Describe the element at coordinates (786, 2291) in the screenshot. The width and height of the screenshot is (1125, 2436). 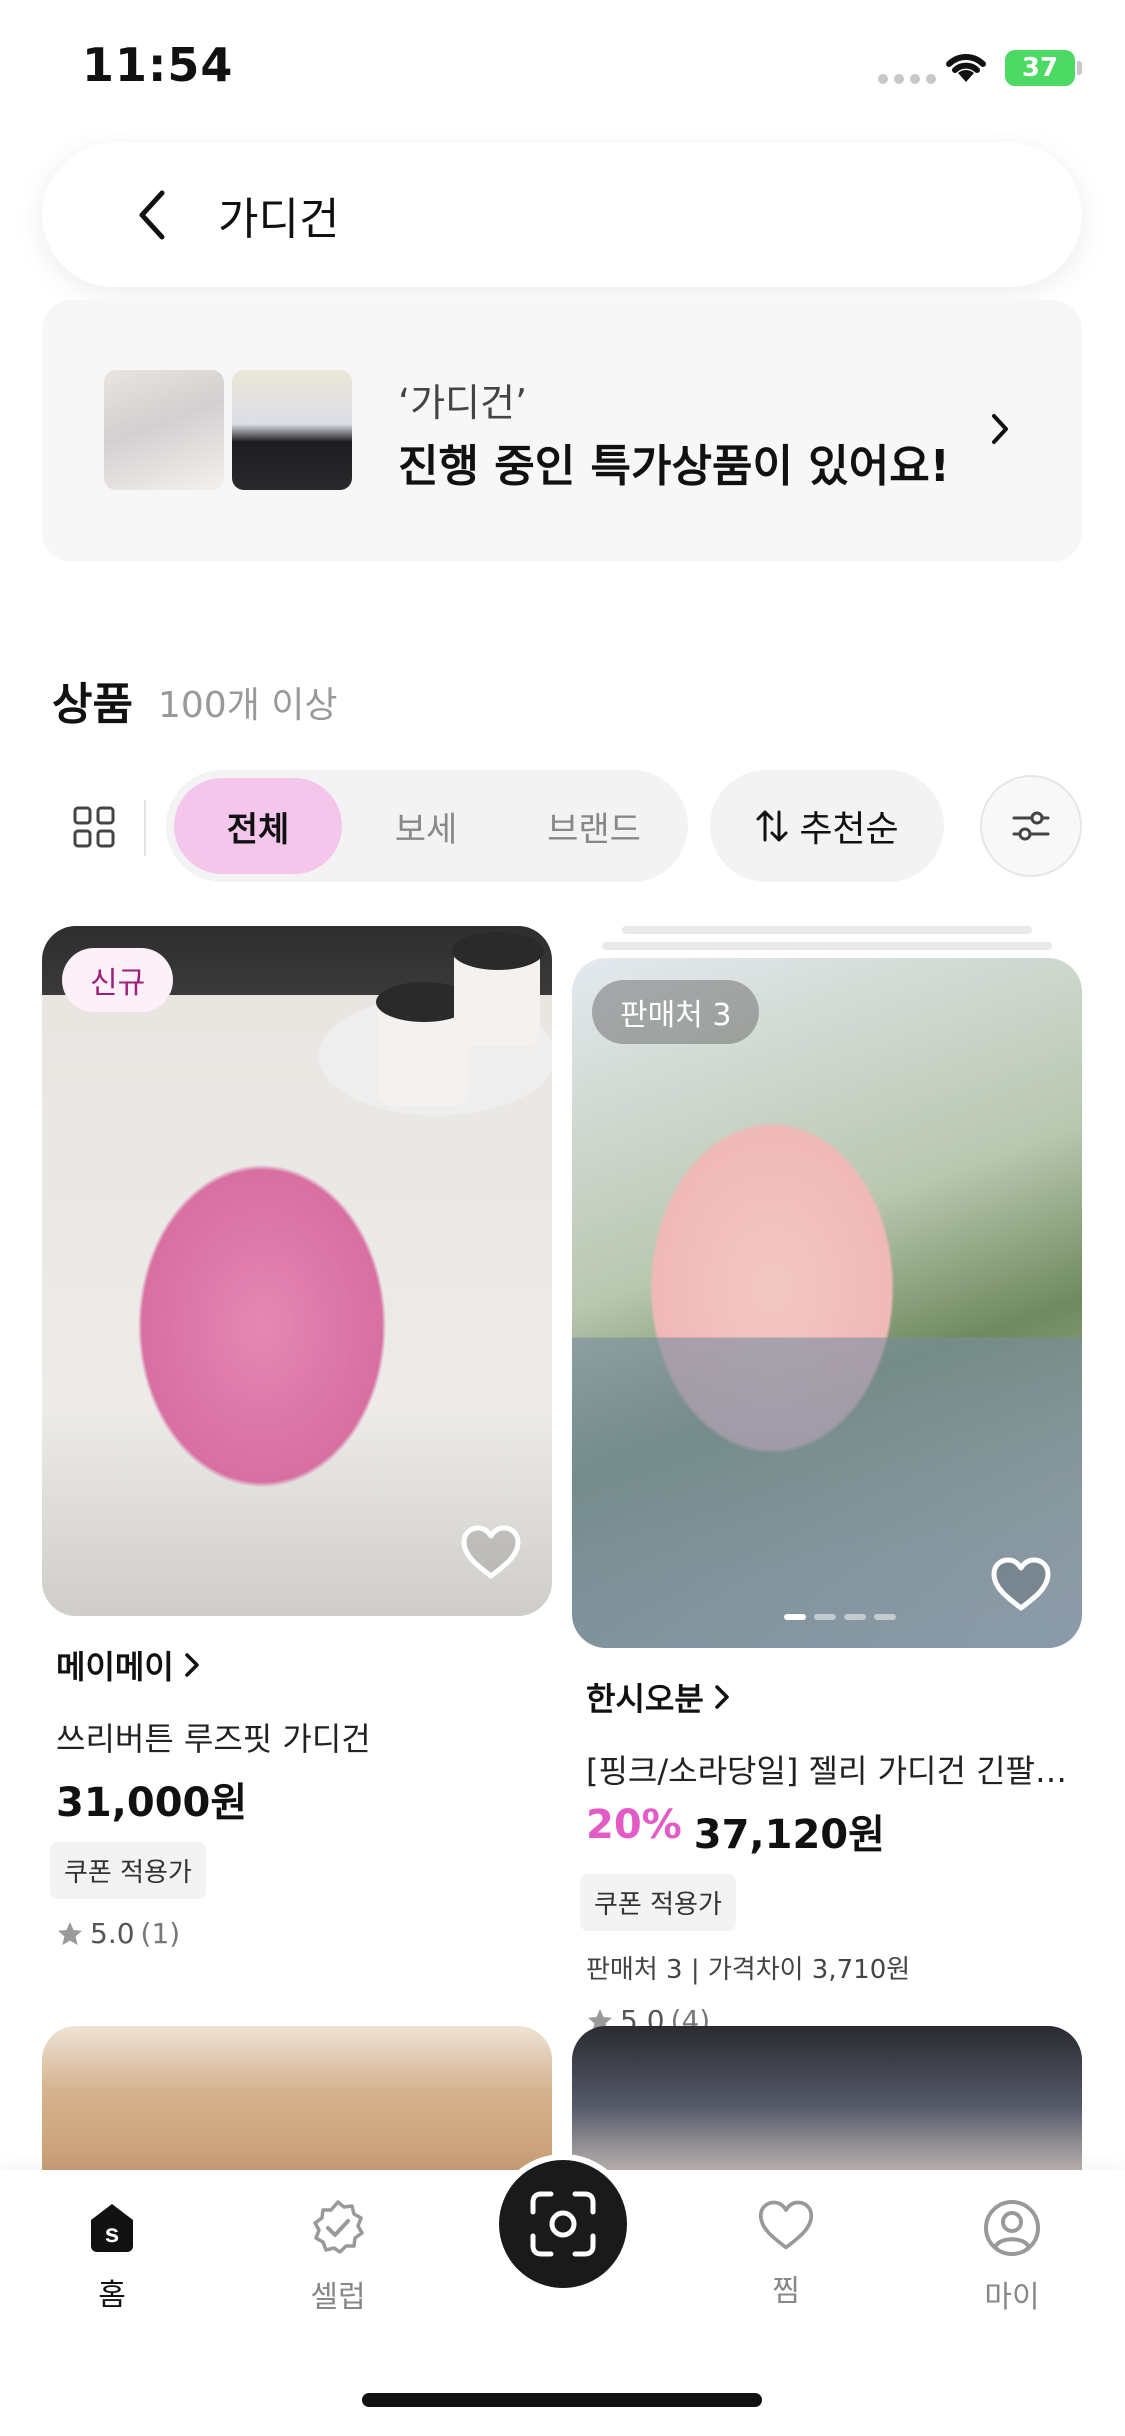
I see `tab-wish-label: 찜` at that location.